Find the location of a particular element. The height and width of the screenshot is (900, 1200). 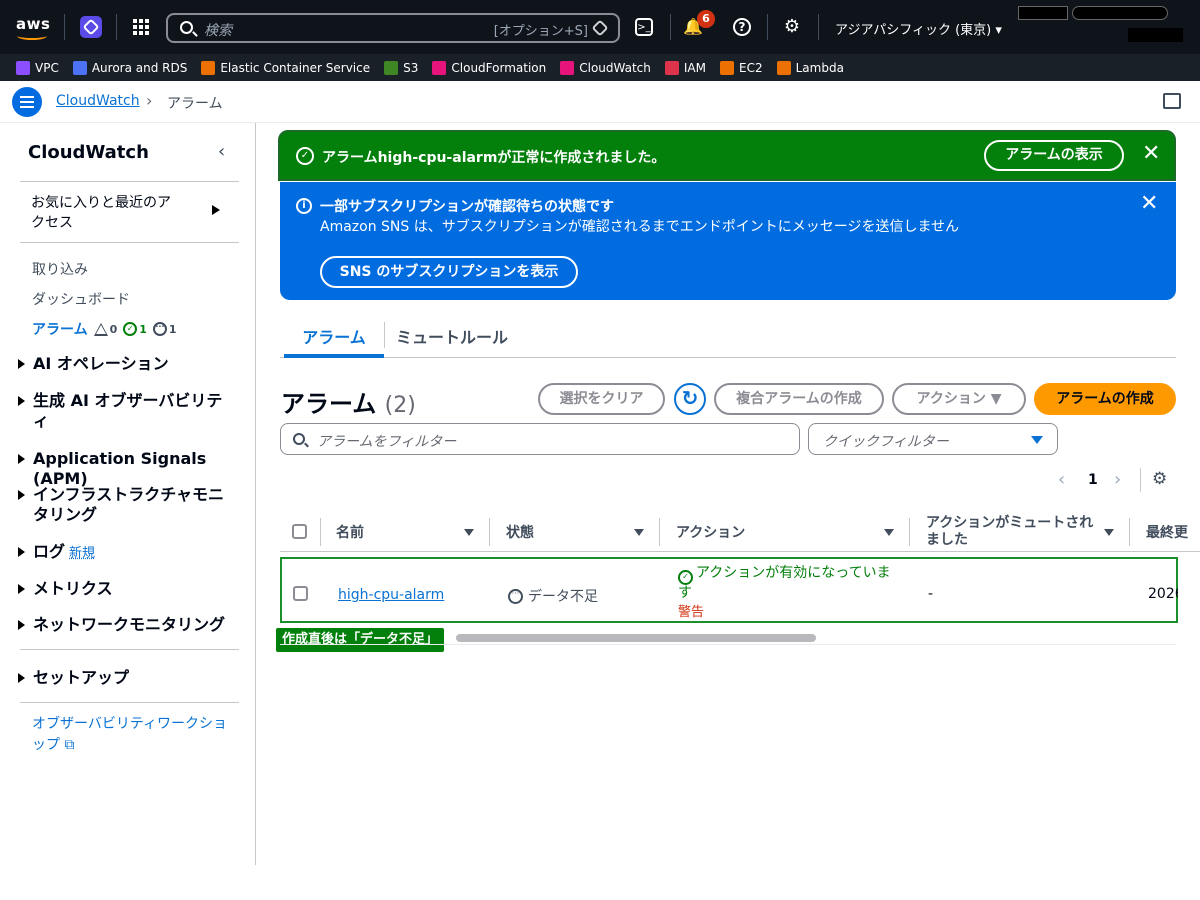

warning-icon is located at coordinates (100, 329).